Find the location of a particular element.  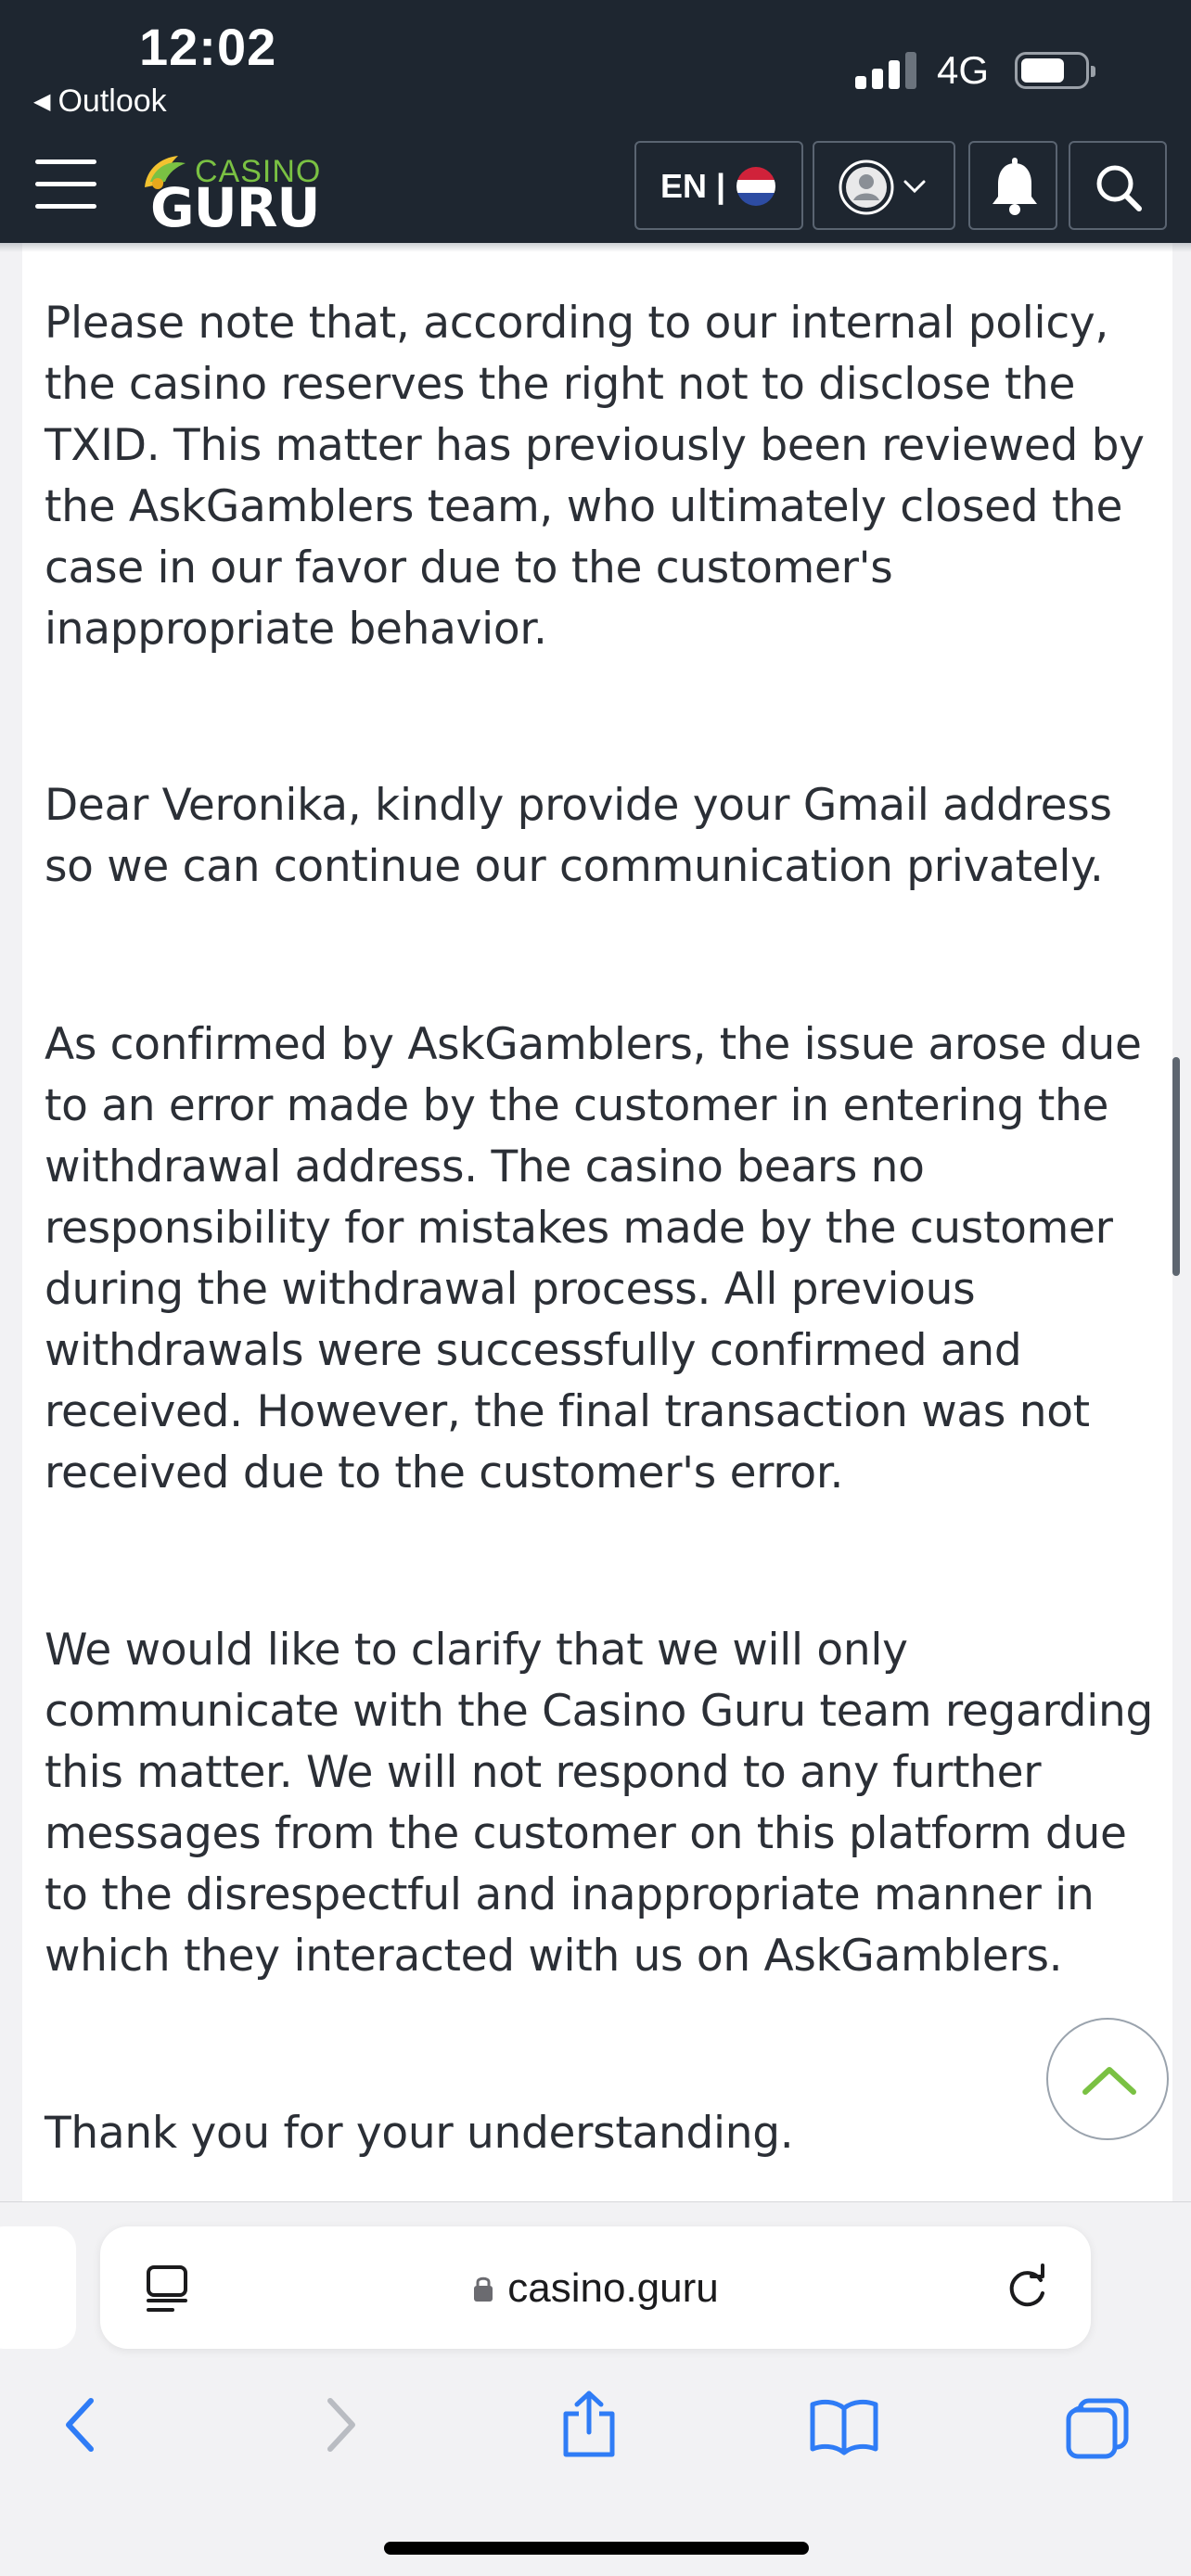

app-header: 12:02 ◀ Outlook 4G CASINO GURU EN | is located at coordinates (595, 121).